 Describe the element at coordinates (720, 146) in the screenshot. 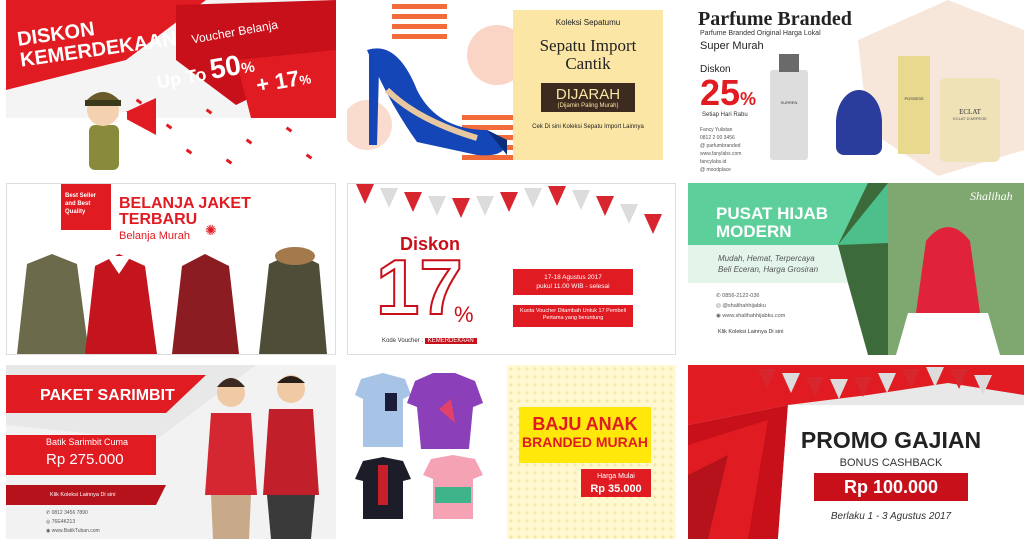

I see `contact-social: @ parfumbranded` at that location.